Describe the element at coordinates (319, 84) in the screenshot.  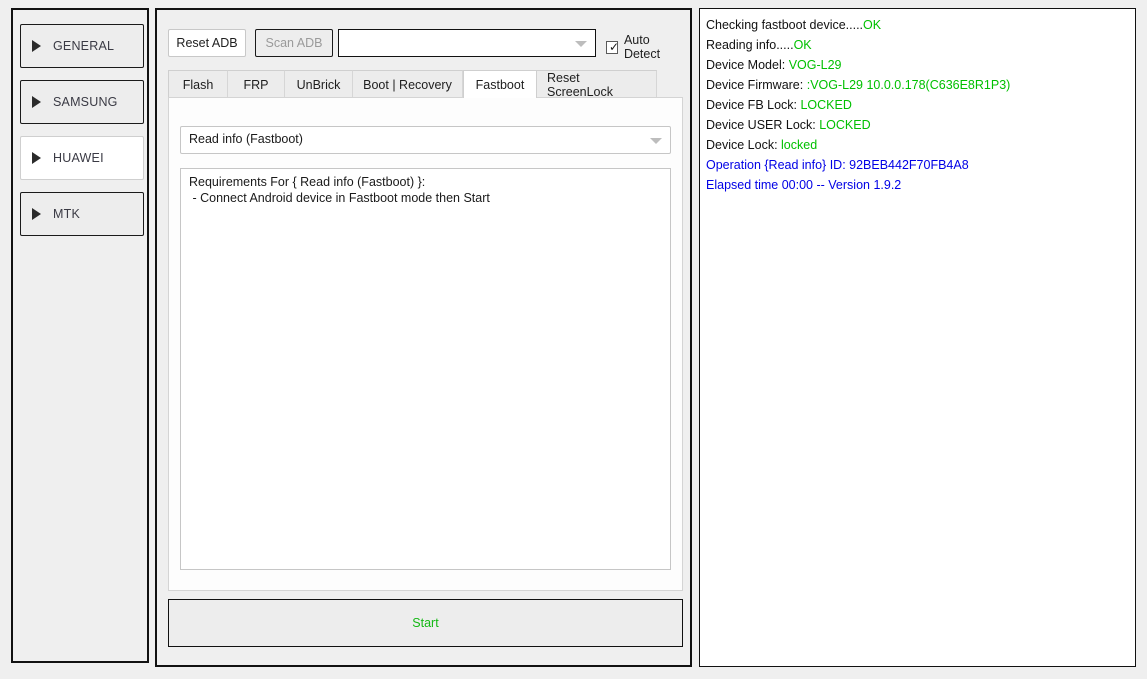
I see `tab-unbrick: UnBrick` at that location.